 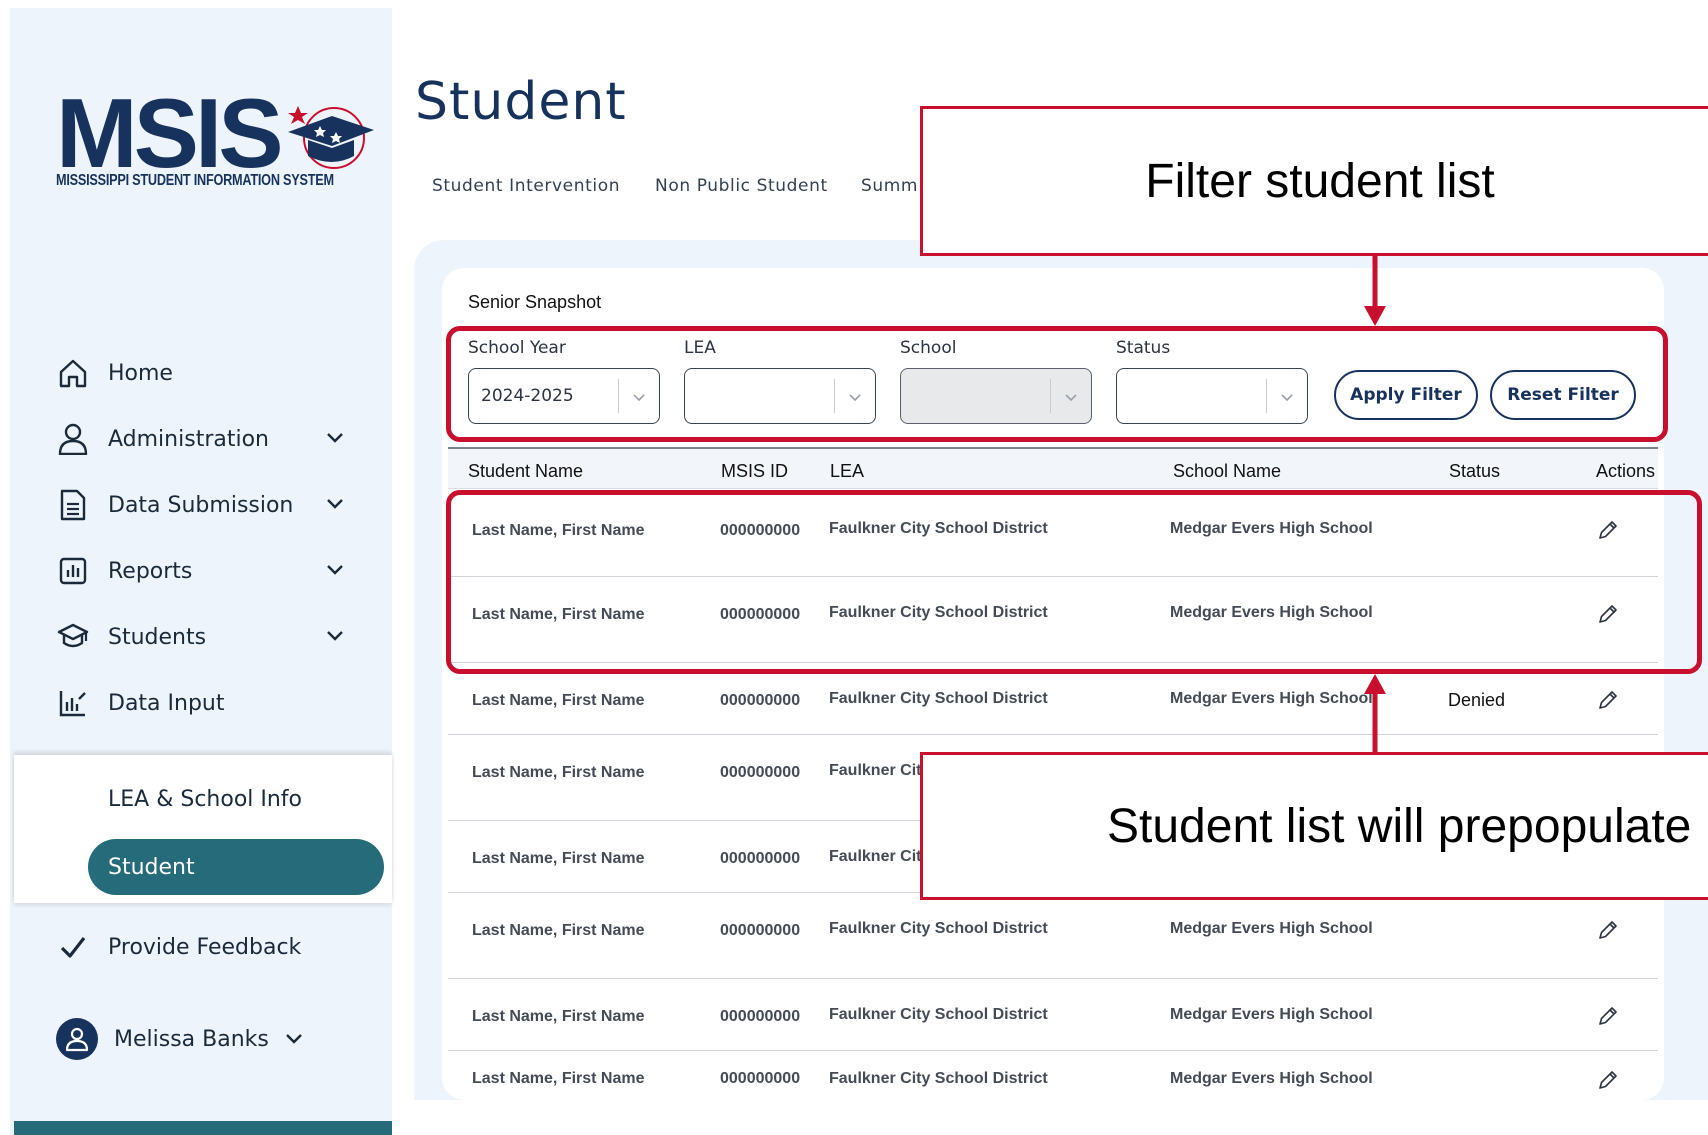 I want to click on cell-status: Denied, so click(x=1477, y=700).